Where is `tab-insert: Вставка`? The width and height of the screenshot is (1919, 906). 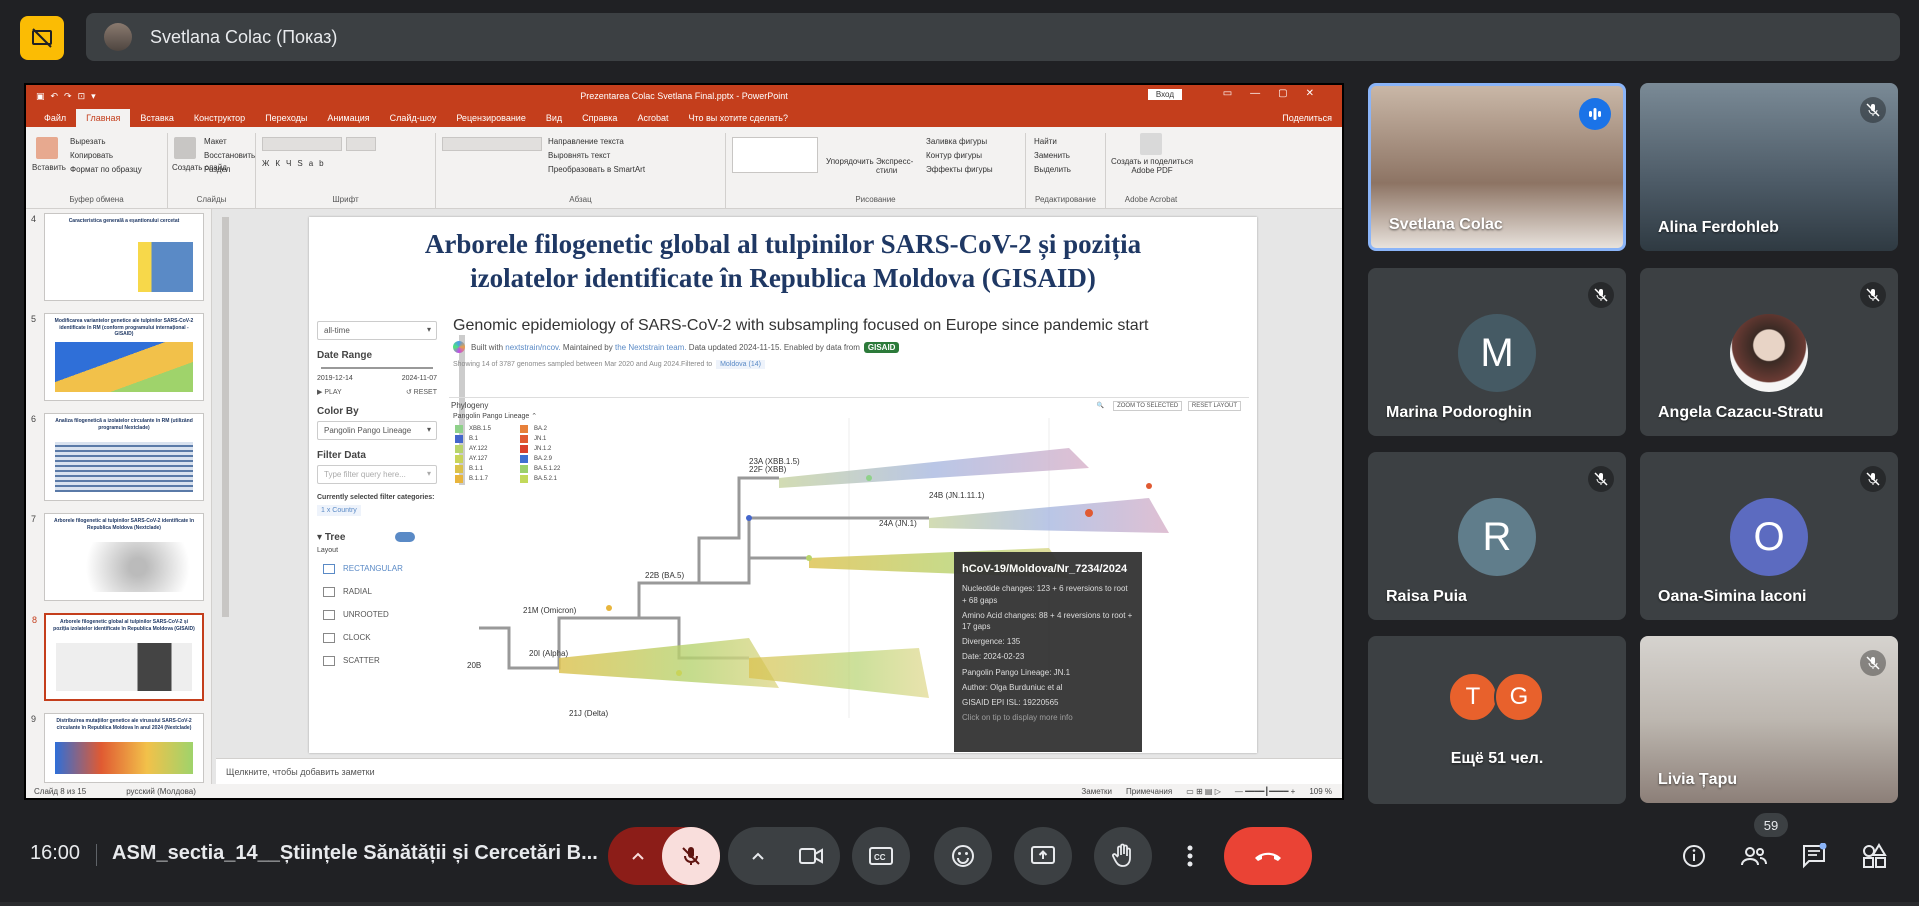 tab-insert: Вставка is located at coordinates (156, 120).